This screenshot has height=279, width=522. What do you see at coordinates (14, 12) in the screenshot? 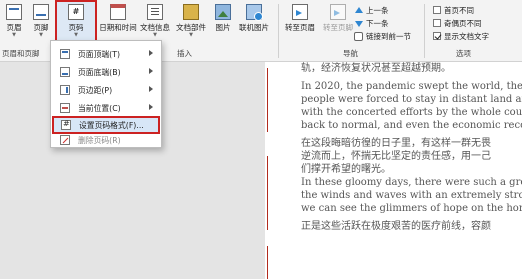
I see `header-icon` at bounding box center [14, 12].